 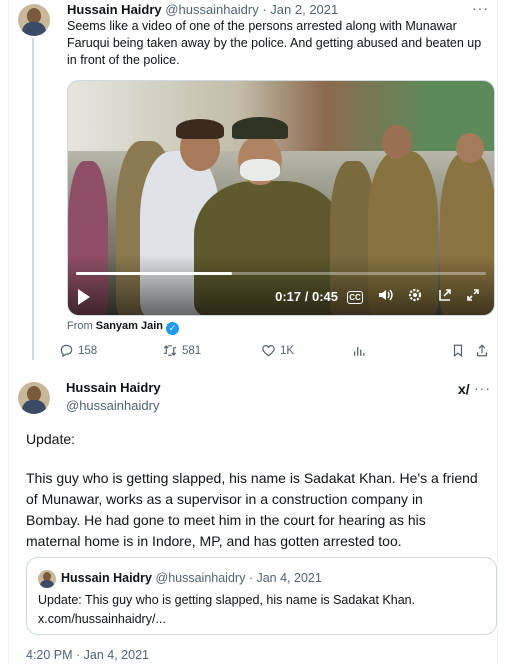 I want to click on video-progress-fill, so click(x=154, y=273).